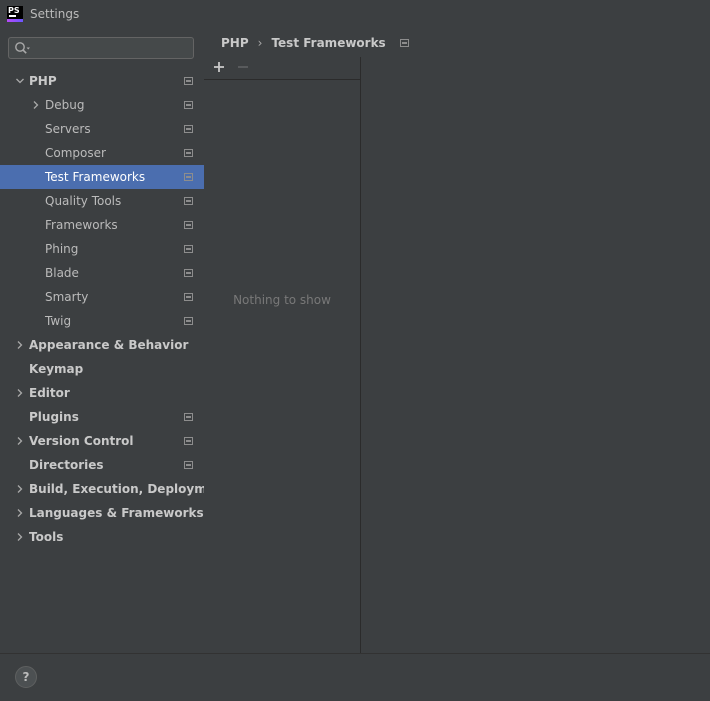 The height and width of the screenshot is (701, 710). I want to click on sidebar-item-label: Tools, so click(46, 537).